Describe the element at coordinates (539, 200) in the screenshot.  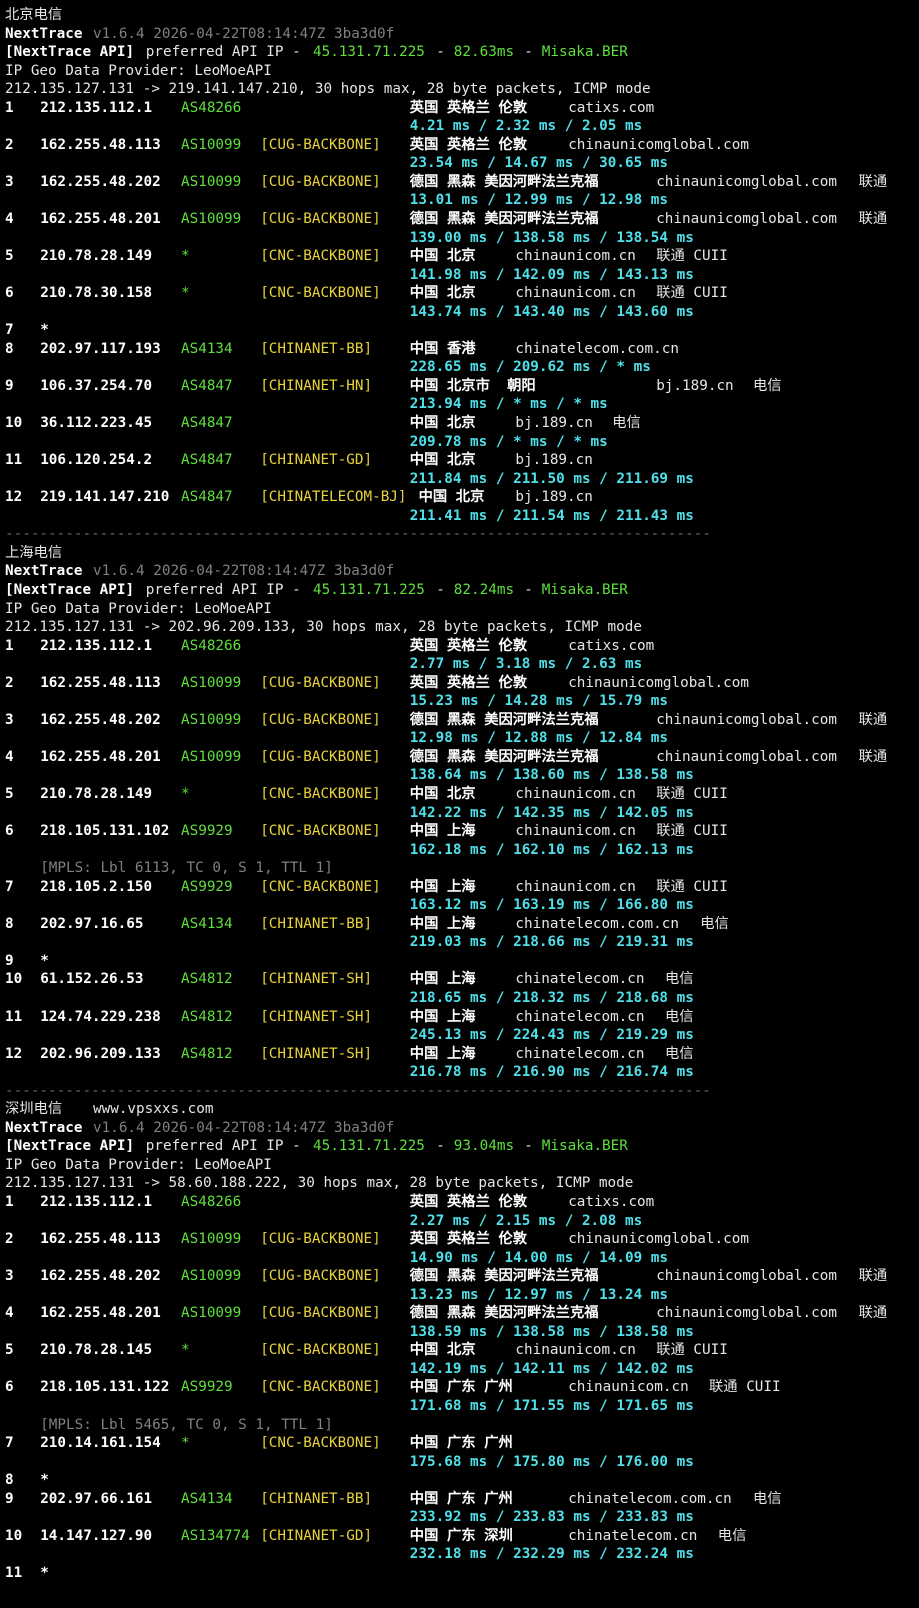
I see `hop-rtt: 13.01 ms / 12.99 ms / 12.98 ms` at that location.